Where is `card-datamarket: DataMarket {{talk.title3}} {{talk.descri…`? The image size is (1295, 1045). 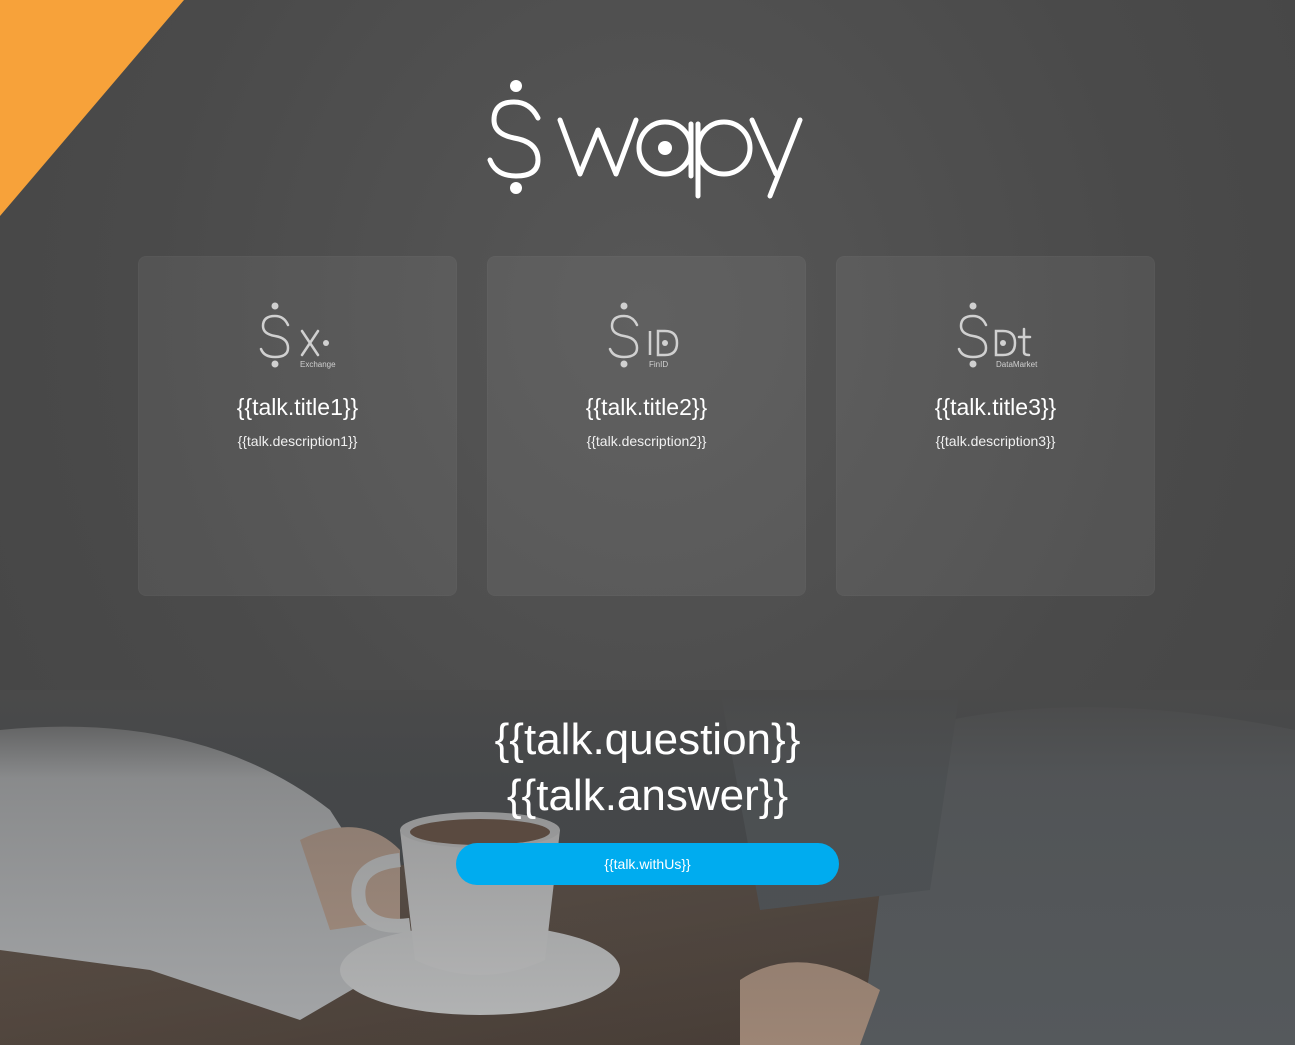 card-datamarket: DataMarket {{talk.title3}} {{talk.descri… is located at coordinates (995, 426).